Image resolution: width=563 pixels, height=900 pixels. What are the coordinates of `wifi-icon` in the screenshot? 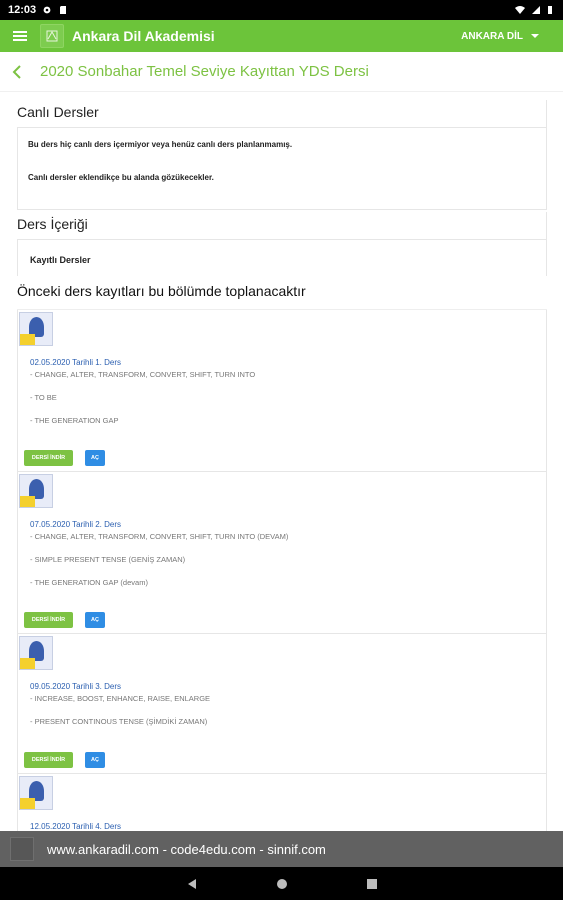 It's located at (520, 10).